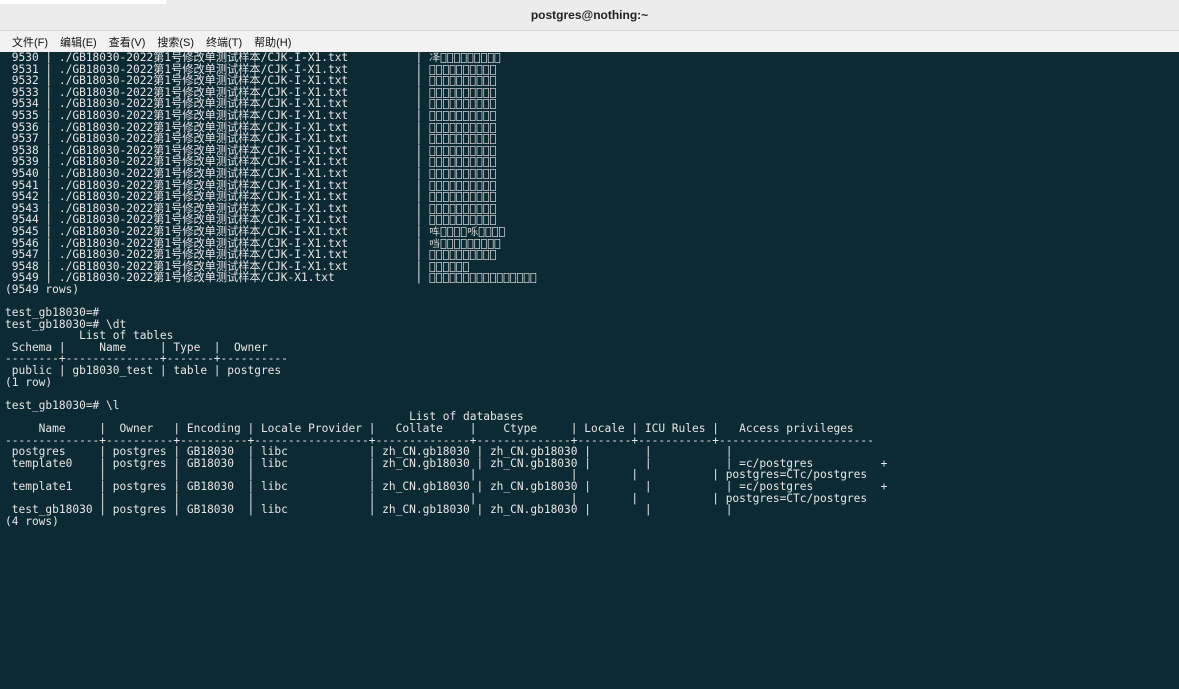 Image resolution: width=1179 pixels, height=689 pixels. I want to click on menu-terminal: 终端(T), so click(224, 42).